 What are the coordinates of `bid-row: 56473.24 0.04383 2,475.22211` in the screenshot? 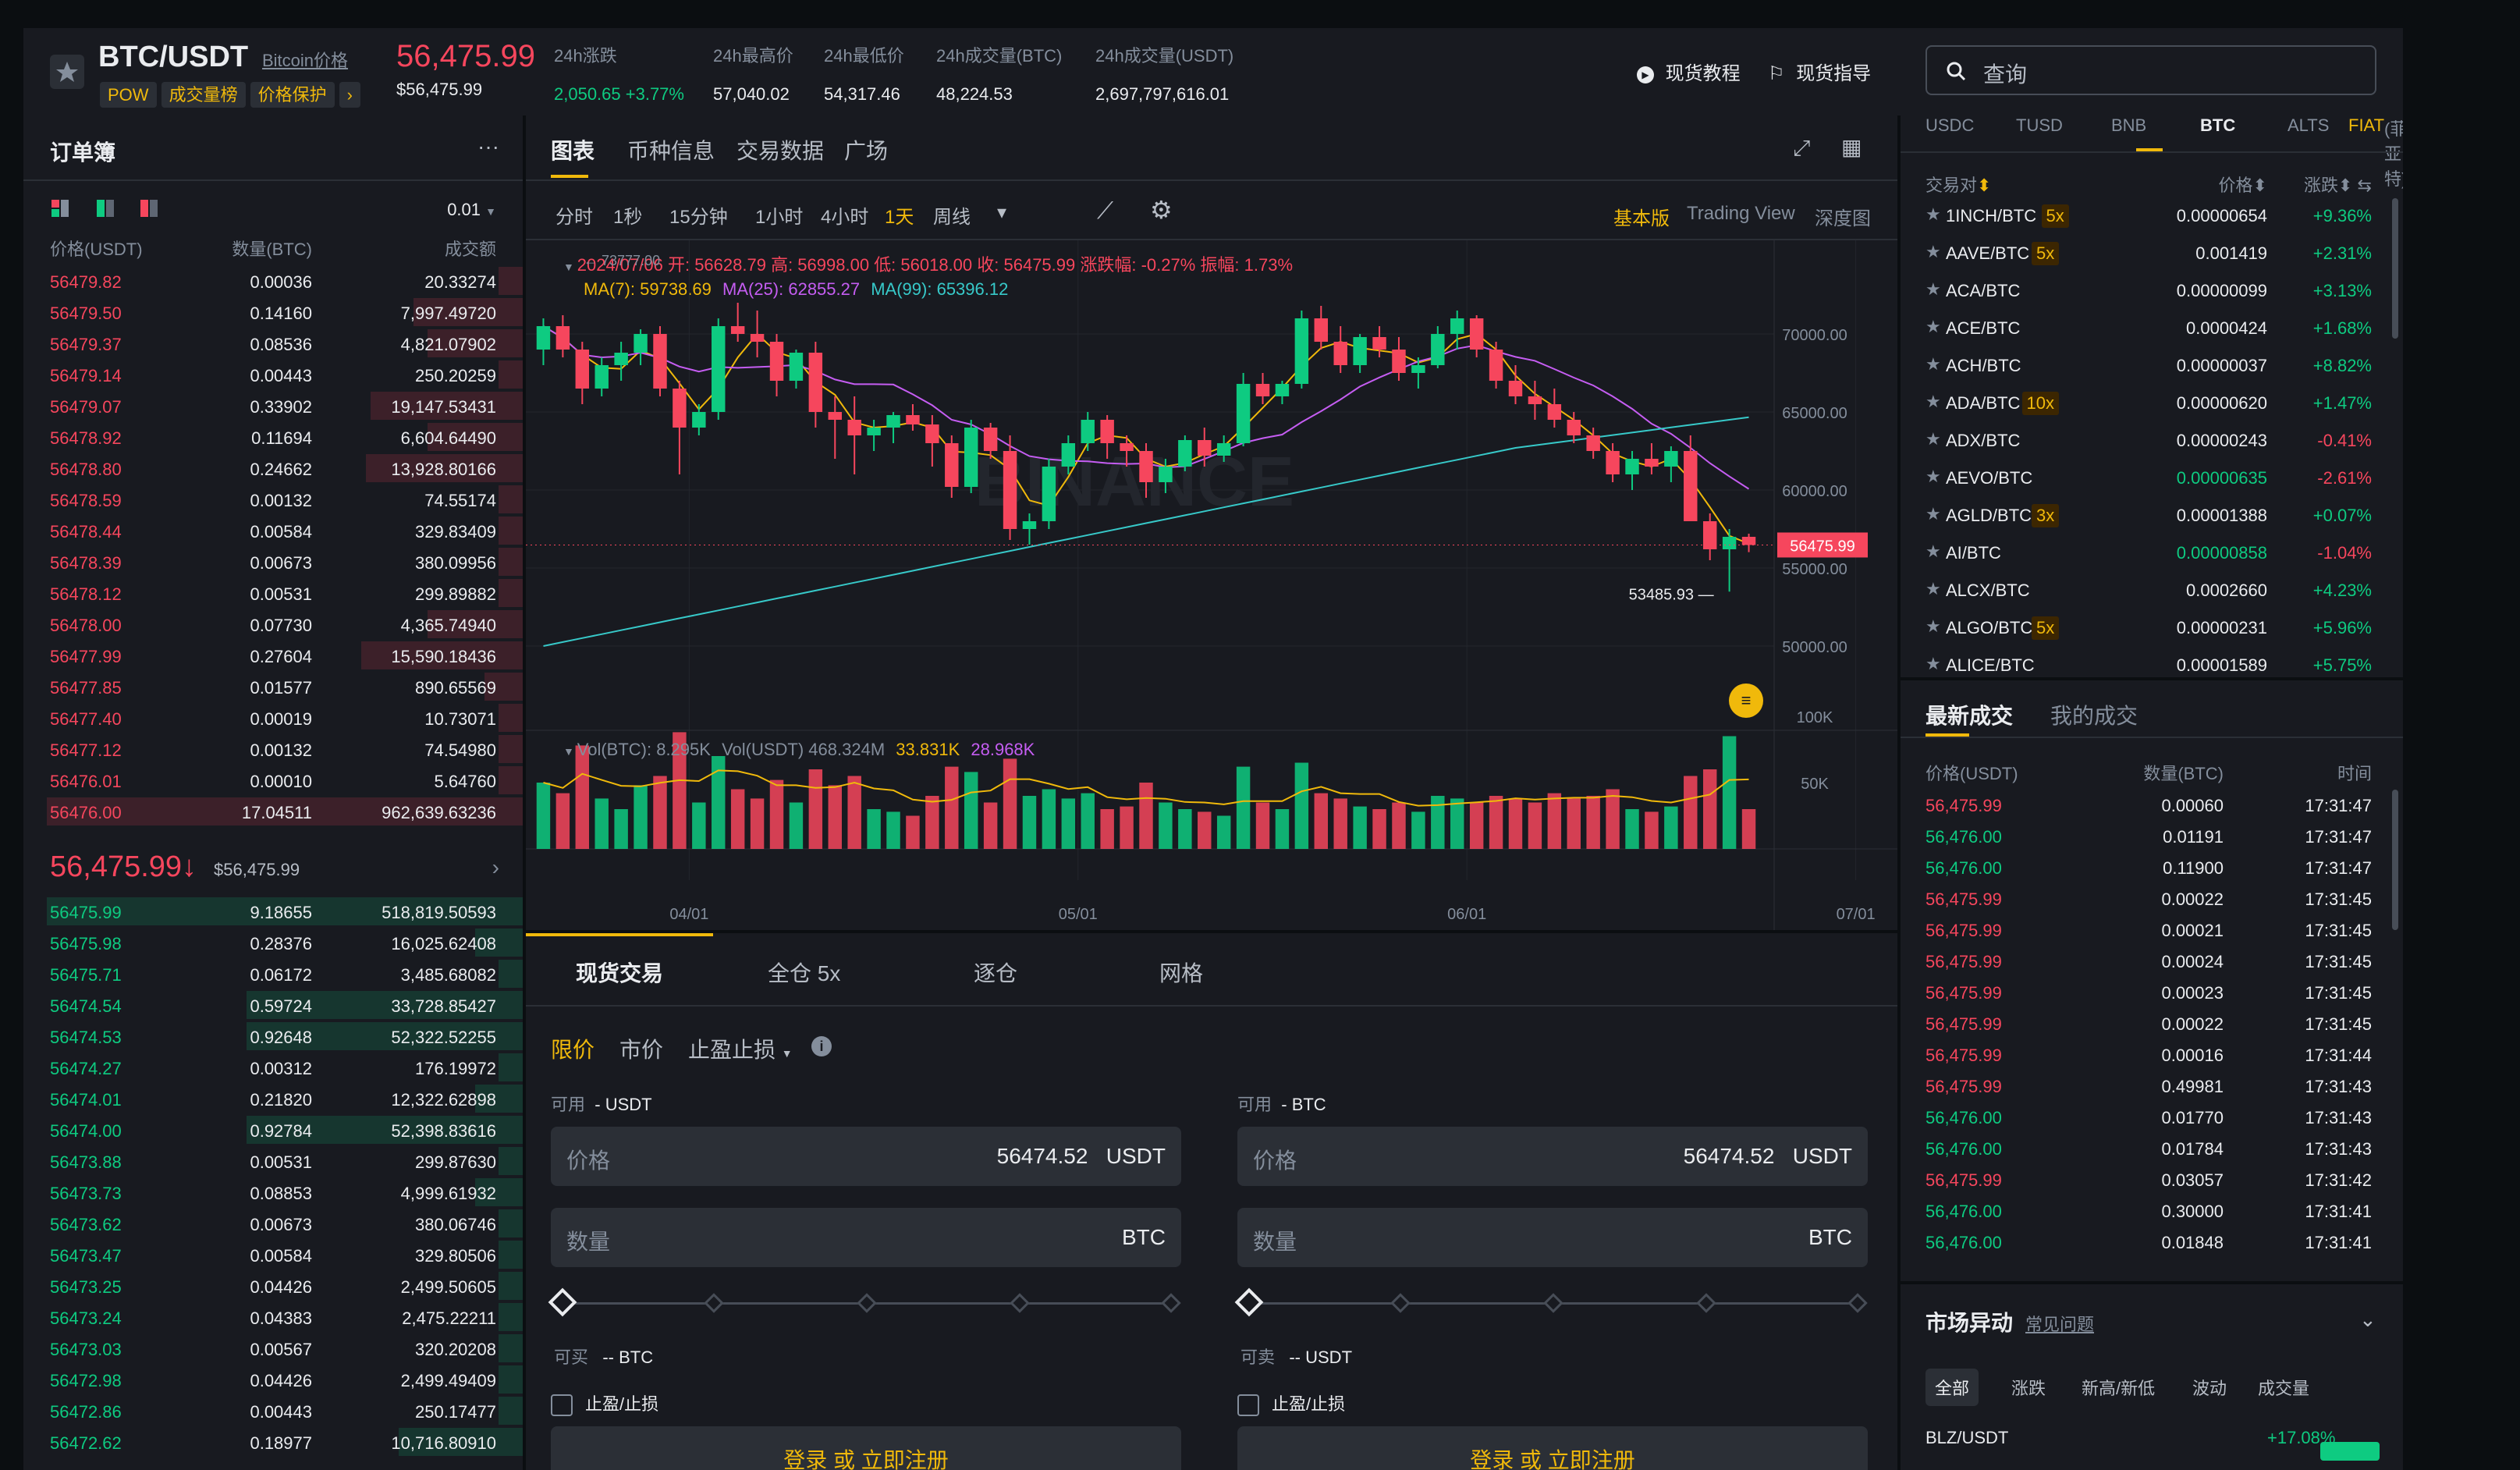 It's located at (273, 1317).